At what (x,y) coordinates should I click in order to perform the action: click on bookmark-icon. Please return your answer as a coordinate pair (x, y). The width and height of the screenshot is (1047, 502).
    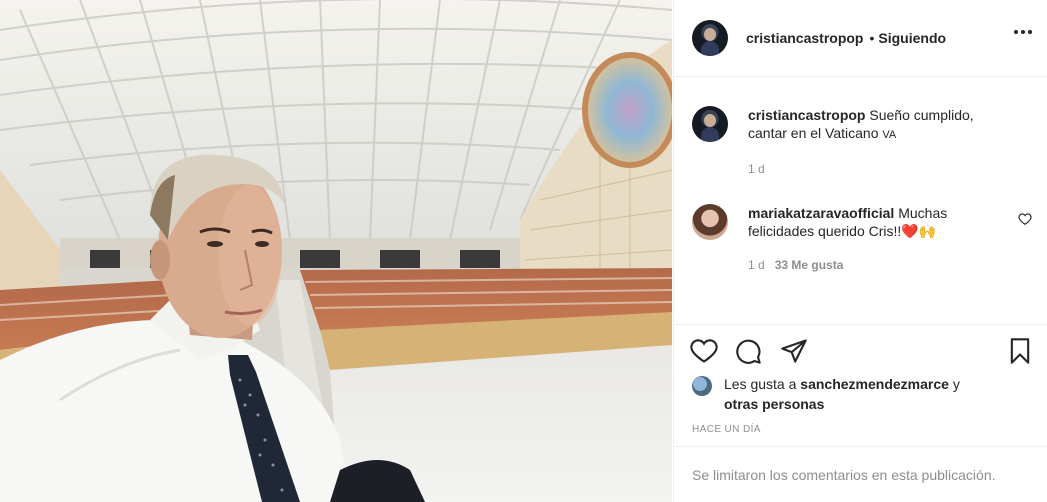
    Looking at the image, I should click on (1020, 351).